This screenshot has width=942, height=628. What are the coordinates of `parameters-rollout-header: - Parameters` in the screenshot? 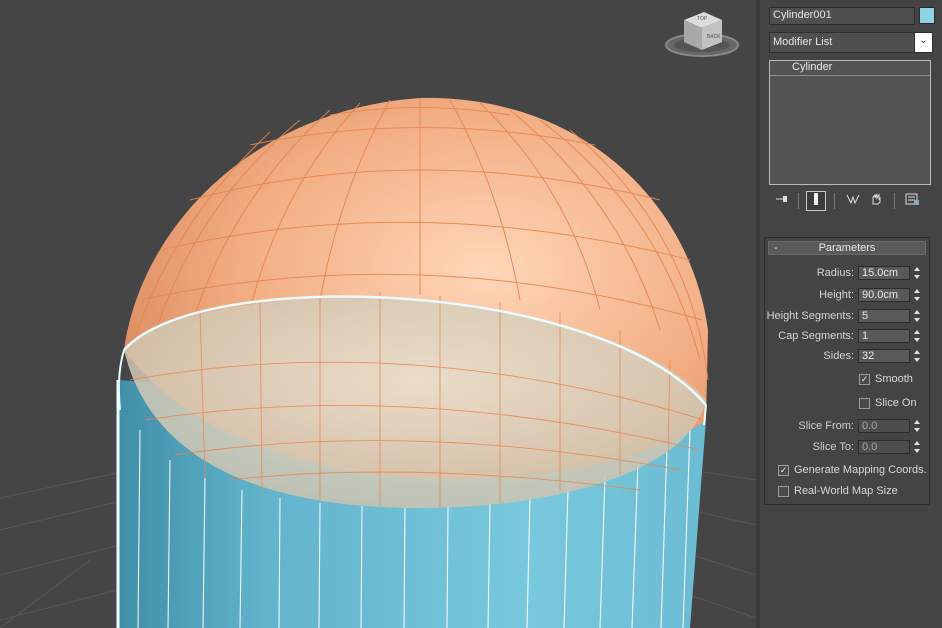 It's located at (847, 248).